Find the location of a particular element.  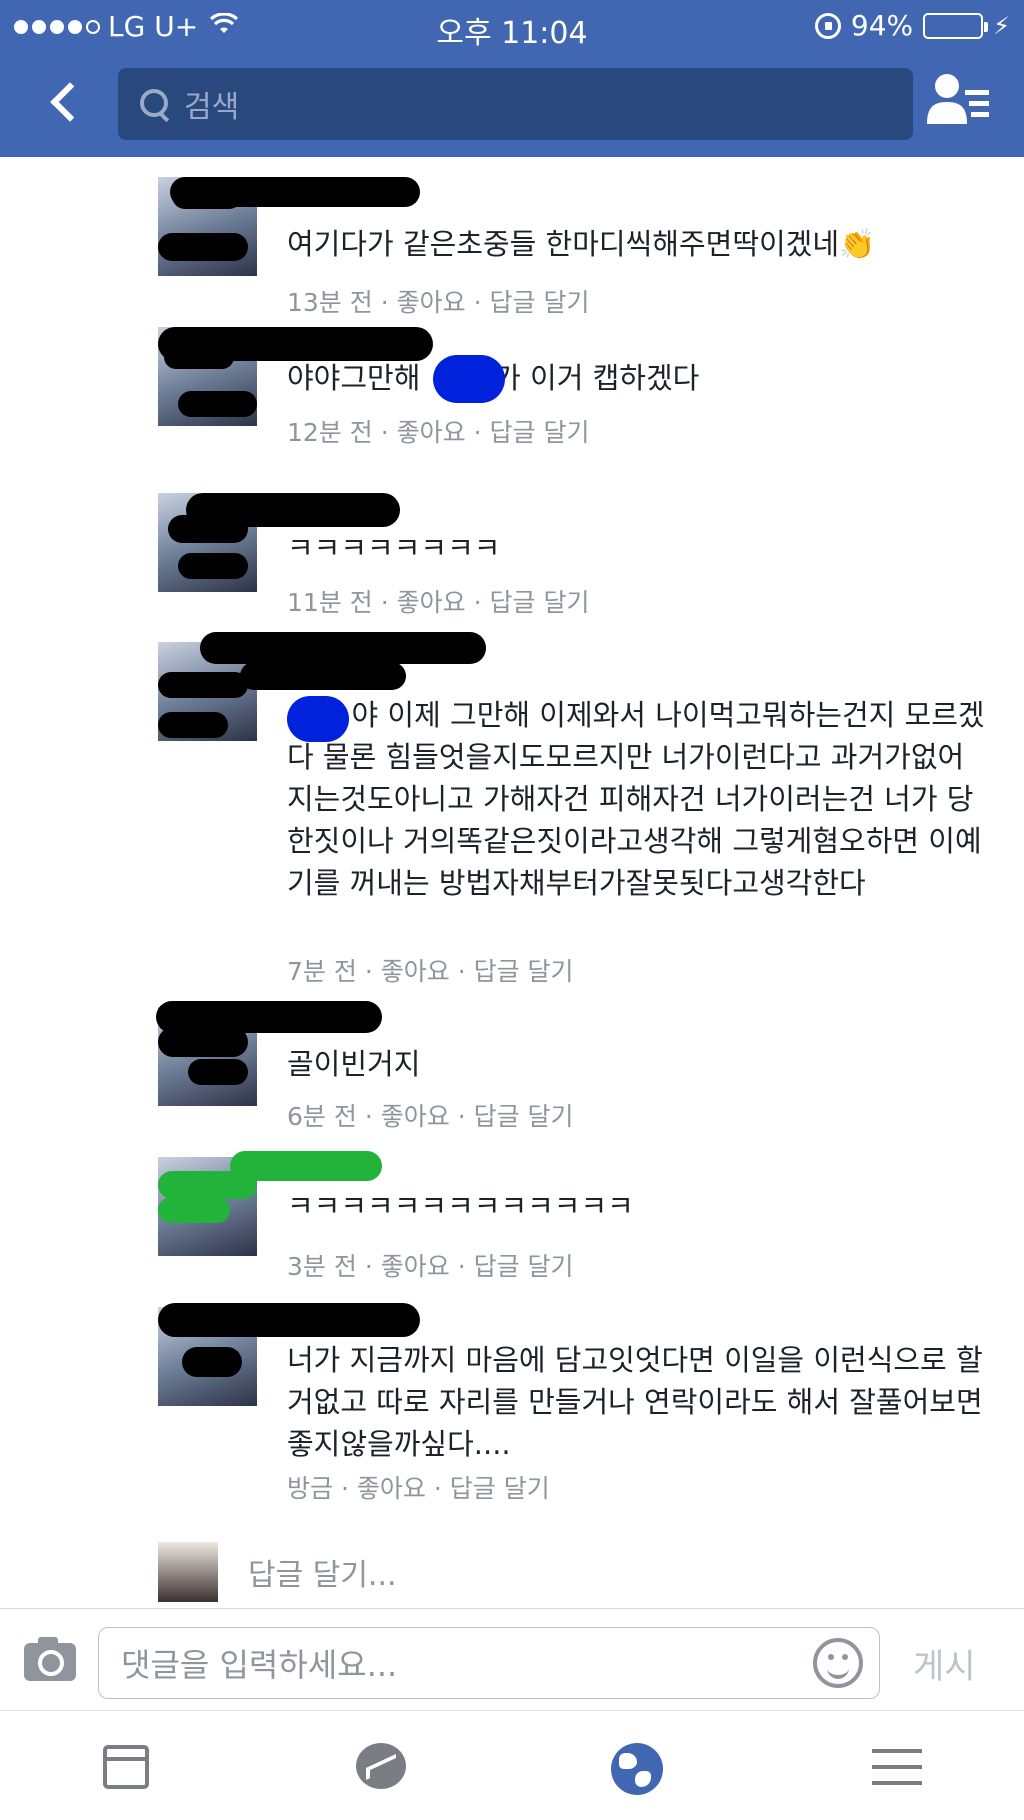

smiley-icon is located at coordinates (838, 1663).